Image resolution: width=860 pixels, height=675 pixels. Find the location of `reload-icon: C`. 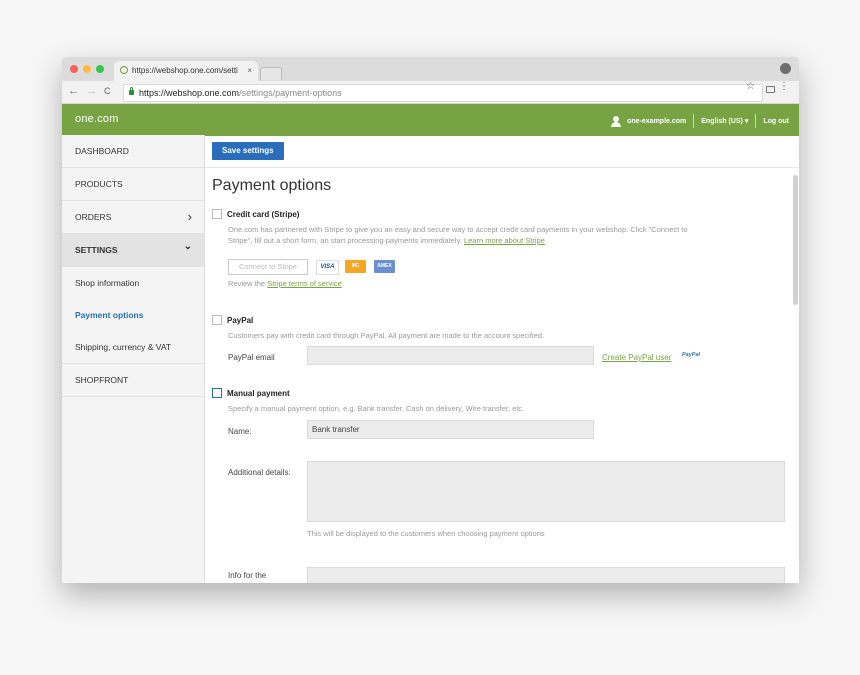

reload-icon: C is located at coordinates (107, 91).